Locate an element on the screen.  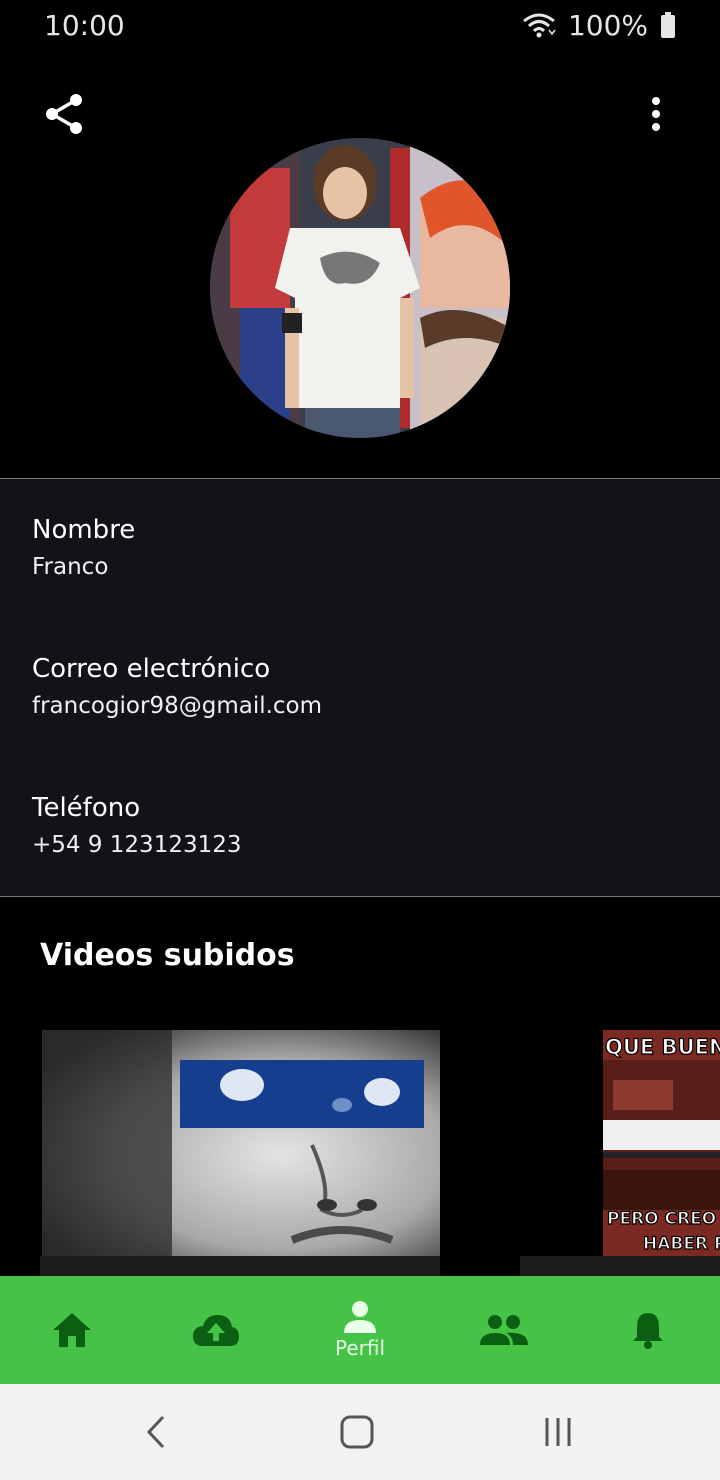
battery-percent: 100% is located at coordinates (607, 25).